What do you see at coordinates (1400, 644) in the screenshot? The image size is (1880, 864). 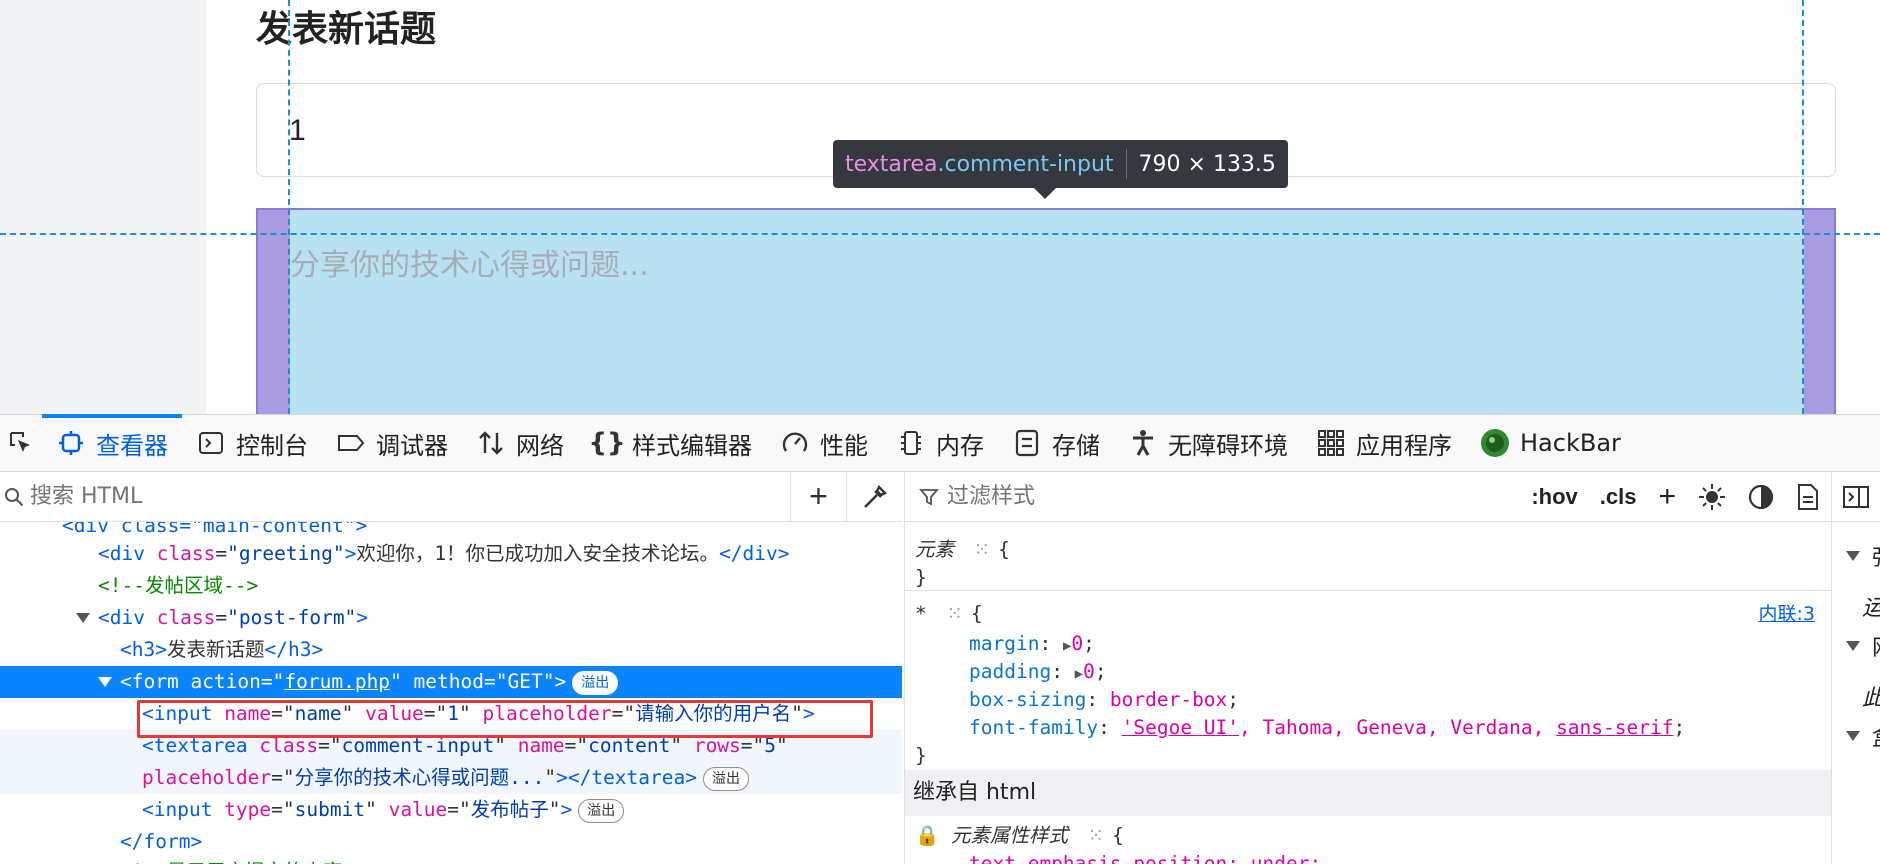 I see `rule-declaration: margin: ▶0;` at bounding box center [1400, 644].